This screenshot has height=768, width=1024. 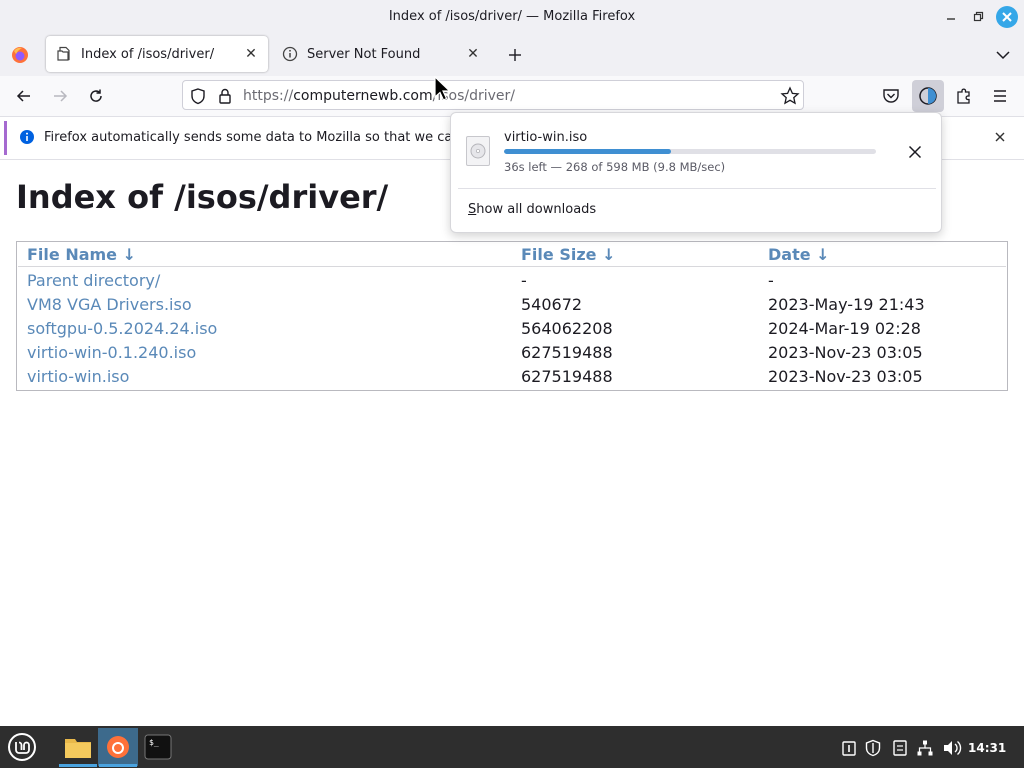 I want to click on star-icon, so click(x=790, y=95).